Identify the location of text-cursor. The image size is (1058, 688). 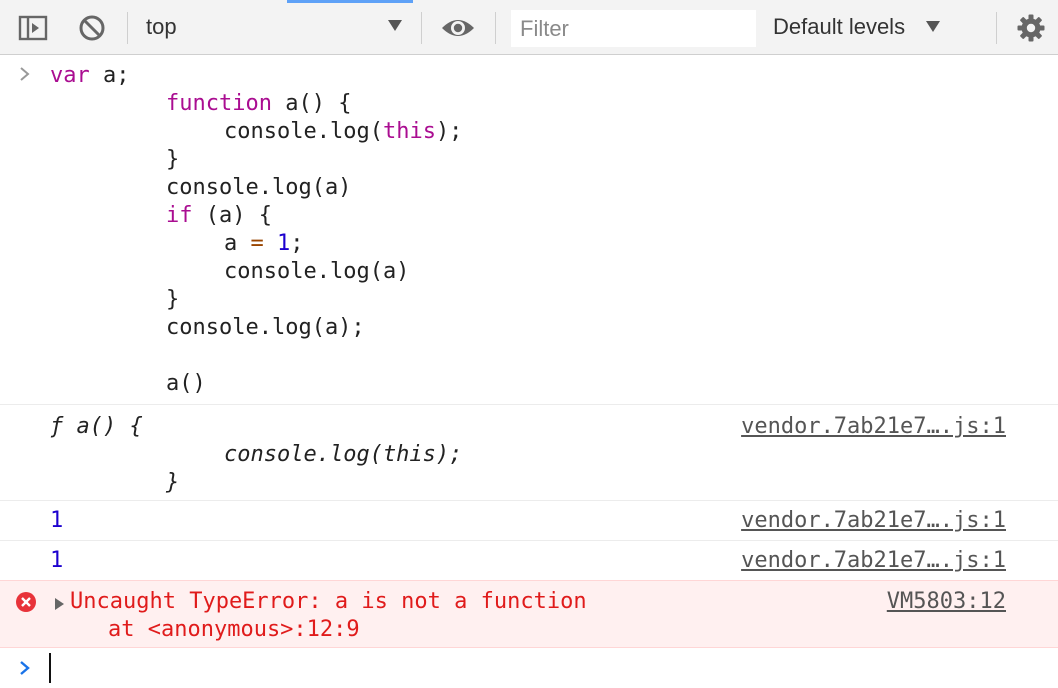
(50, 668).